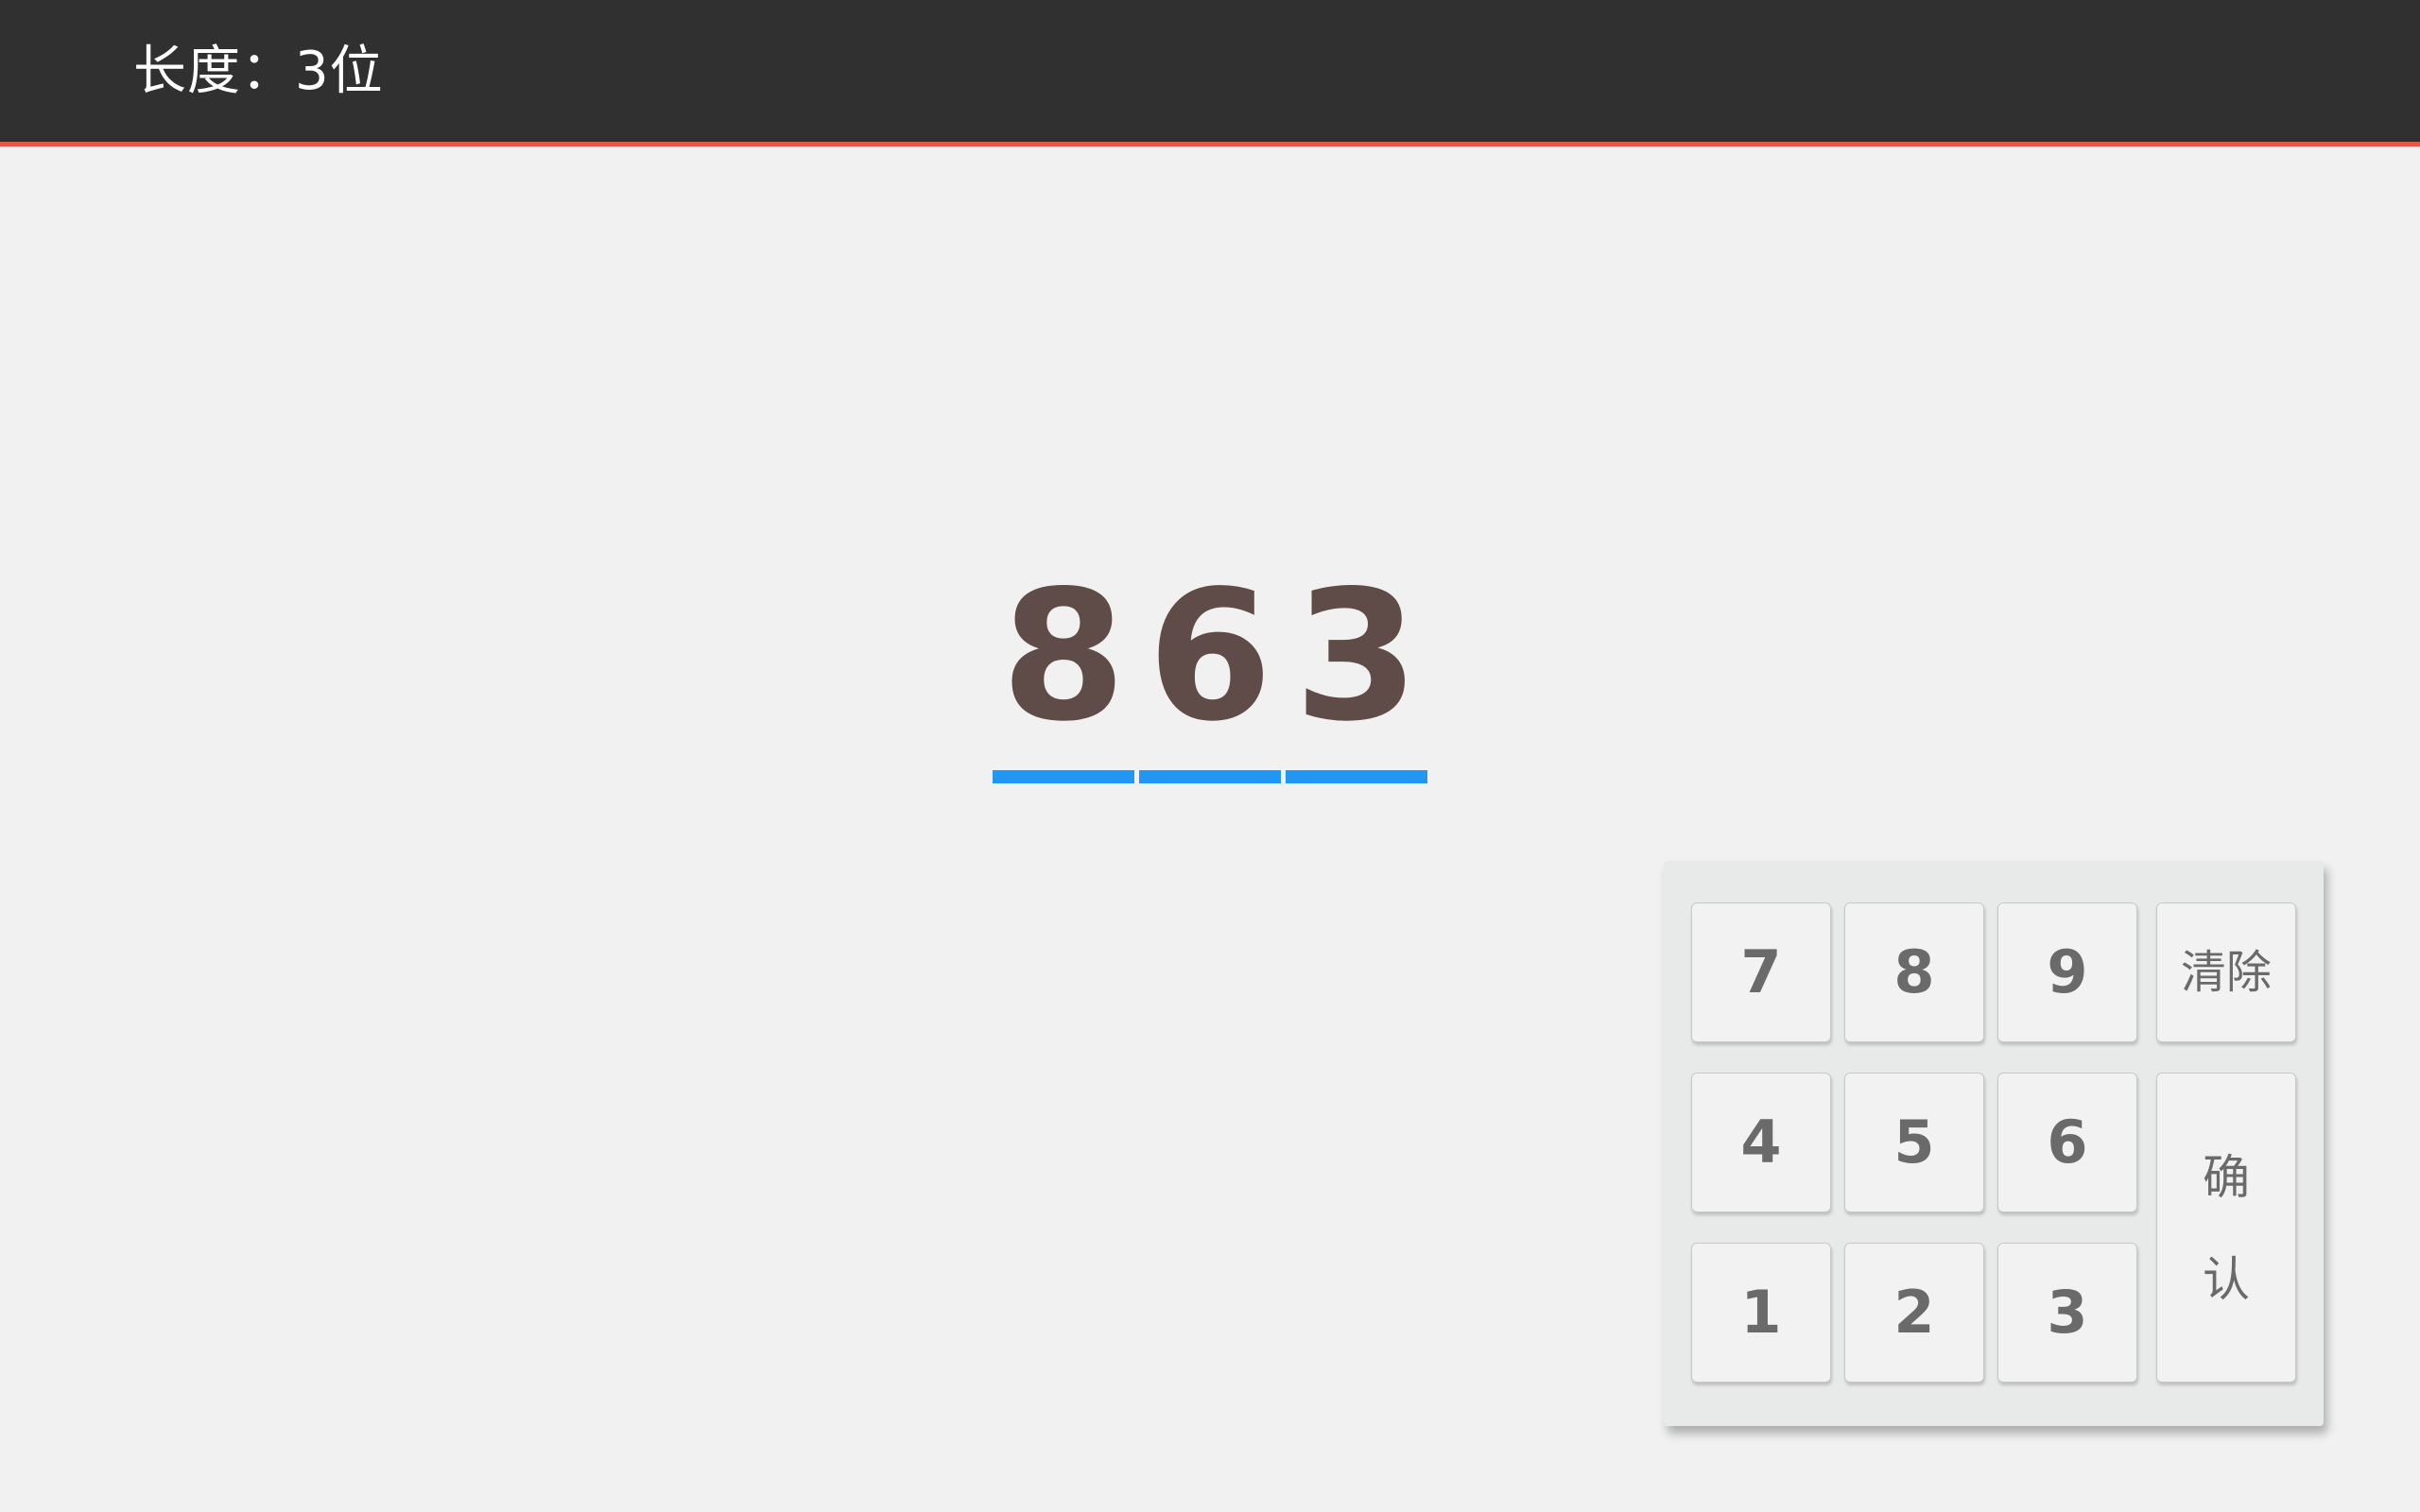 The image size is (2420, 1512). I want to click on length-title: 长度：3位, so click(258, 71).